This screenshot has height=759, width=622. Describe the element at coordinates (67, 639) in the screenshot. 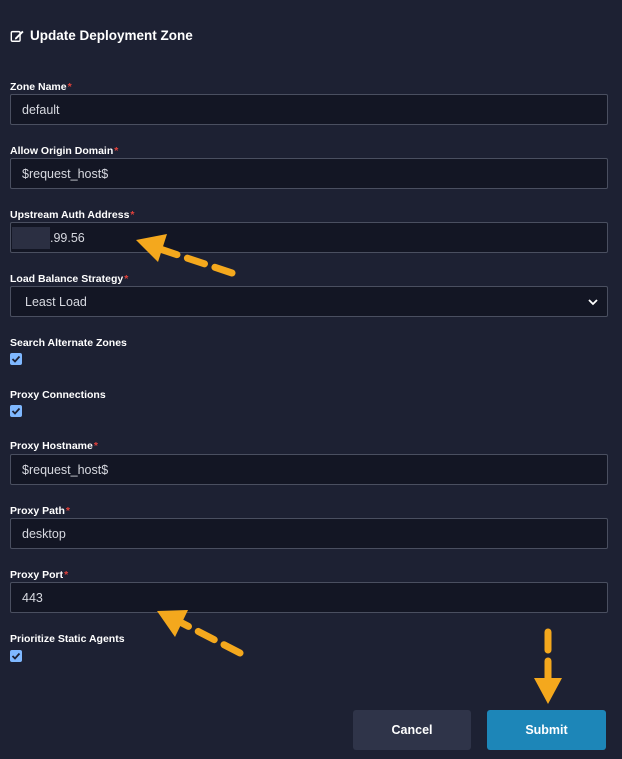

I see `prioritize-static-agents-label: Prioritize Static Agents` at that location.